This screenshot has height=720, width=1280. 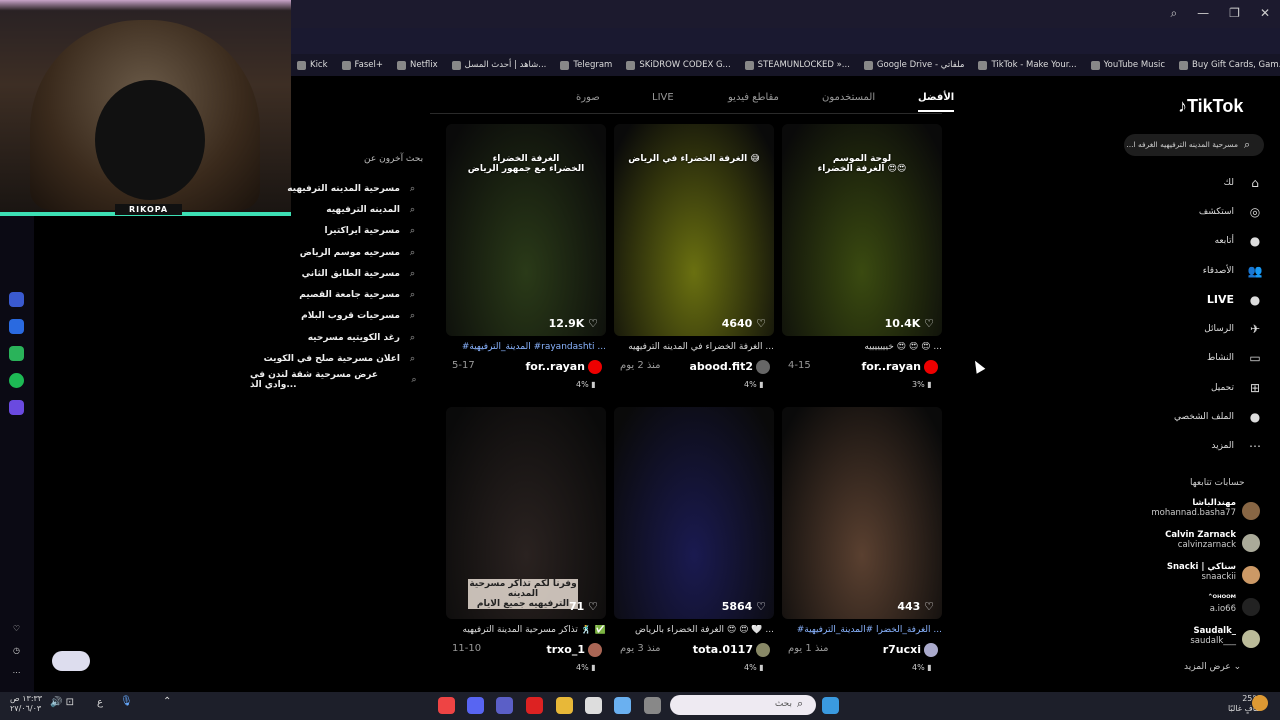 What do you see at coordinates (16, 299) in the screenshot?
I see `sidebar-app-icon` at bounding box center [16, 299].